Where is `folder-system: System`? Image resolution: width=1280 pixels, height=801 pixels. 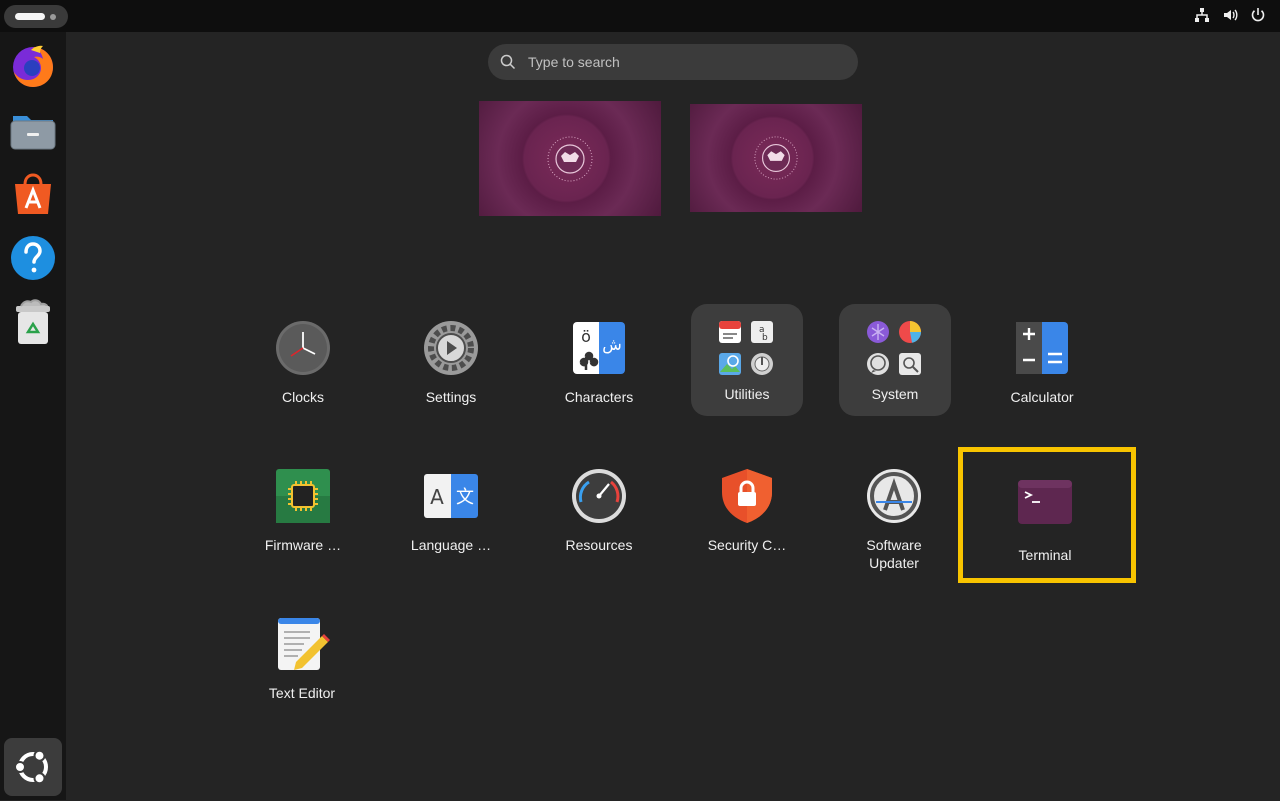 folder-system: System is located at coordinates (895, 360).